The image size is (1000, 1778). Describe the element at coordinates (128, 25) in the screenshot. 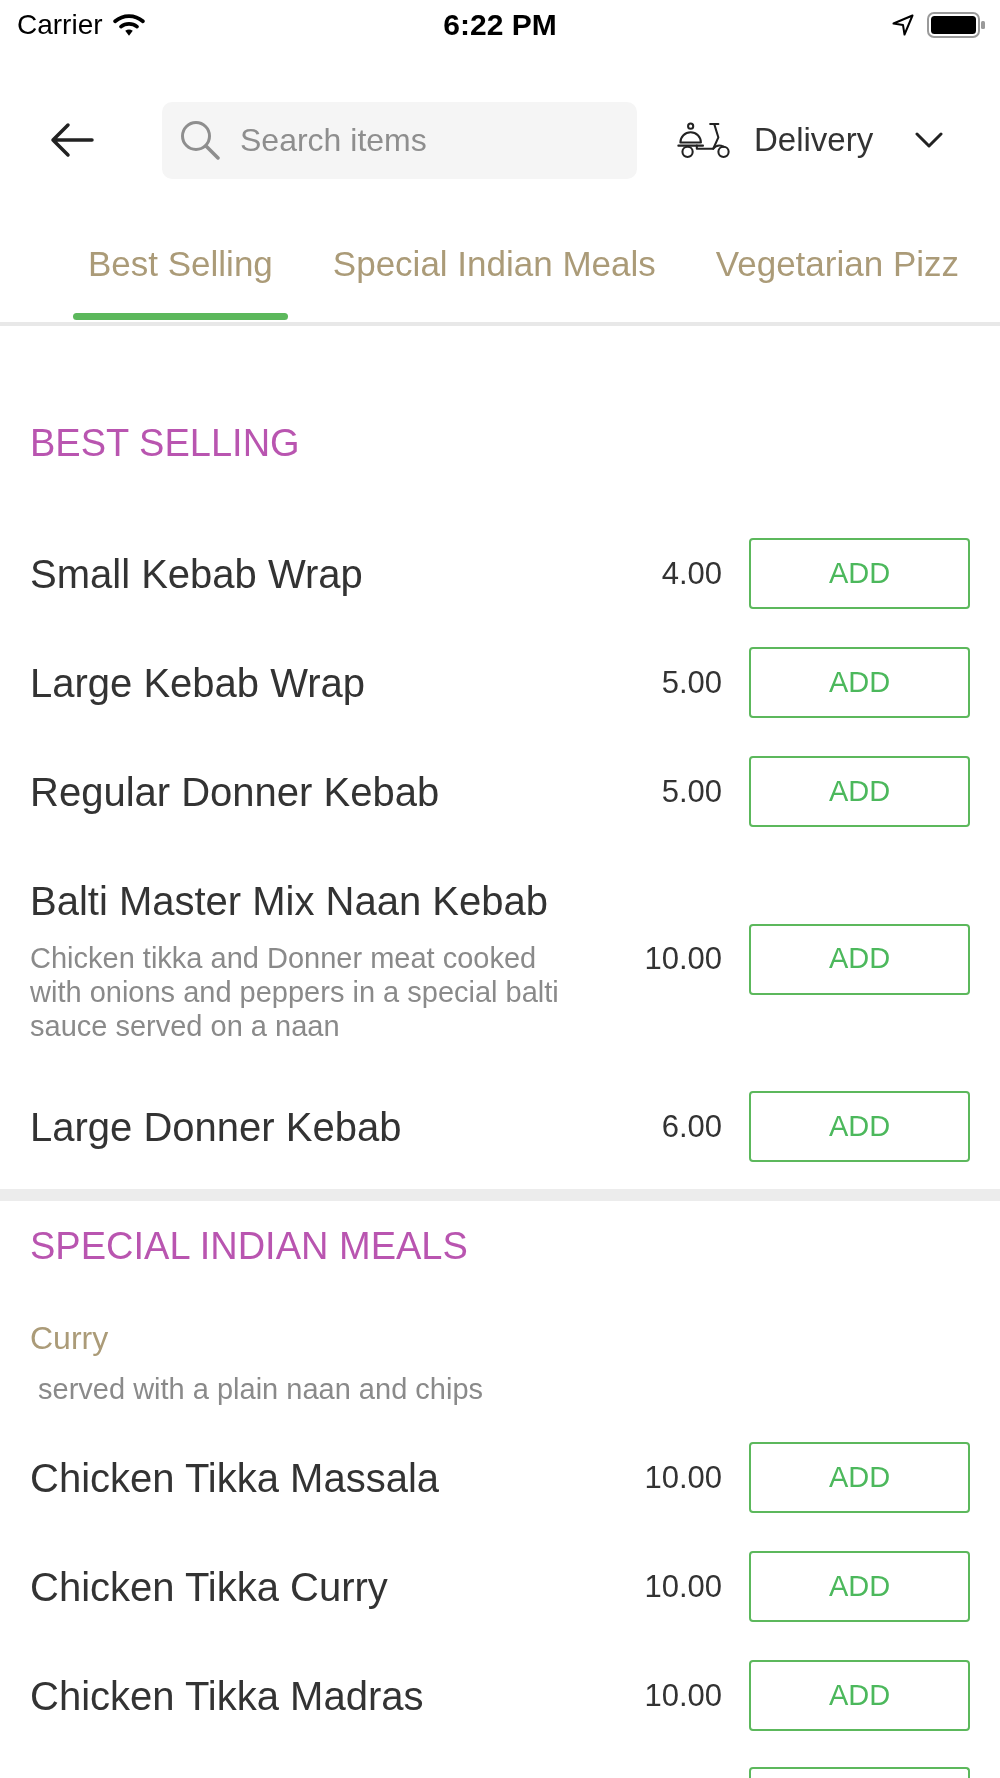

I see `wifi-icon` at that location.